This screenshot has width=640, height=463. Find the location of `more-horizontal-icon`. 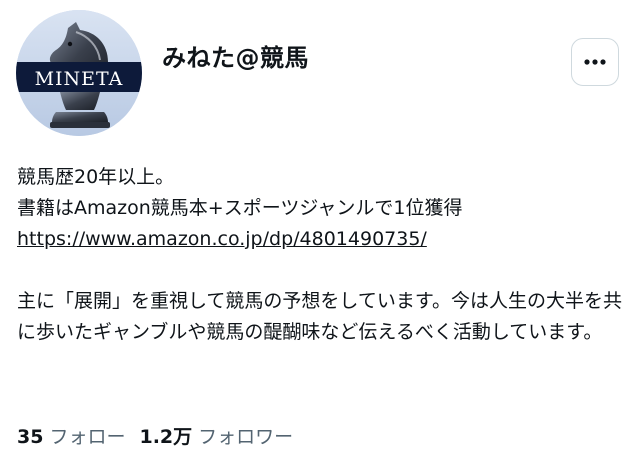

more-horizontal-icon is located at coordinates (595, 62).